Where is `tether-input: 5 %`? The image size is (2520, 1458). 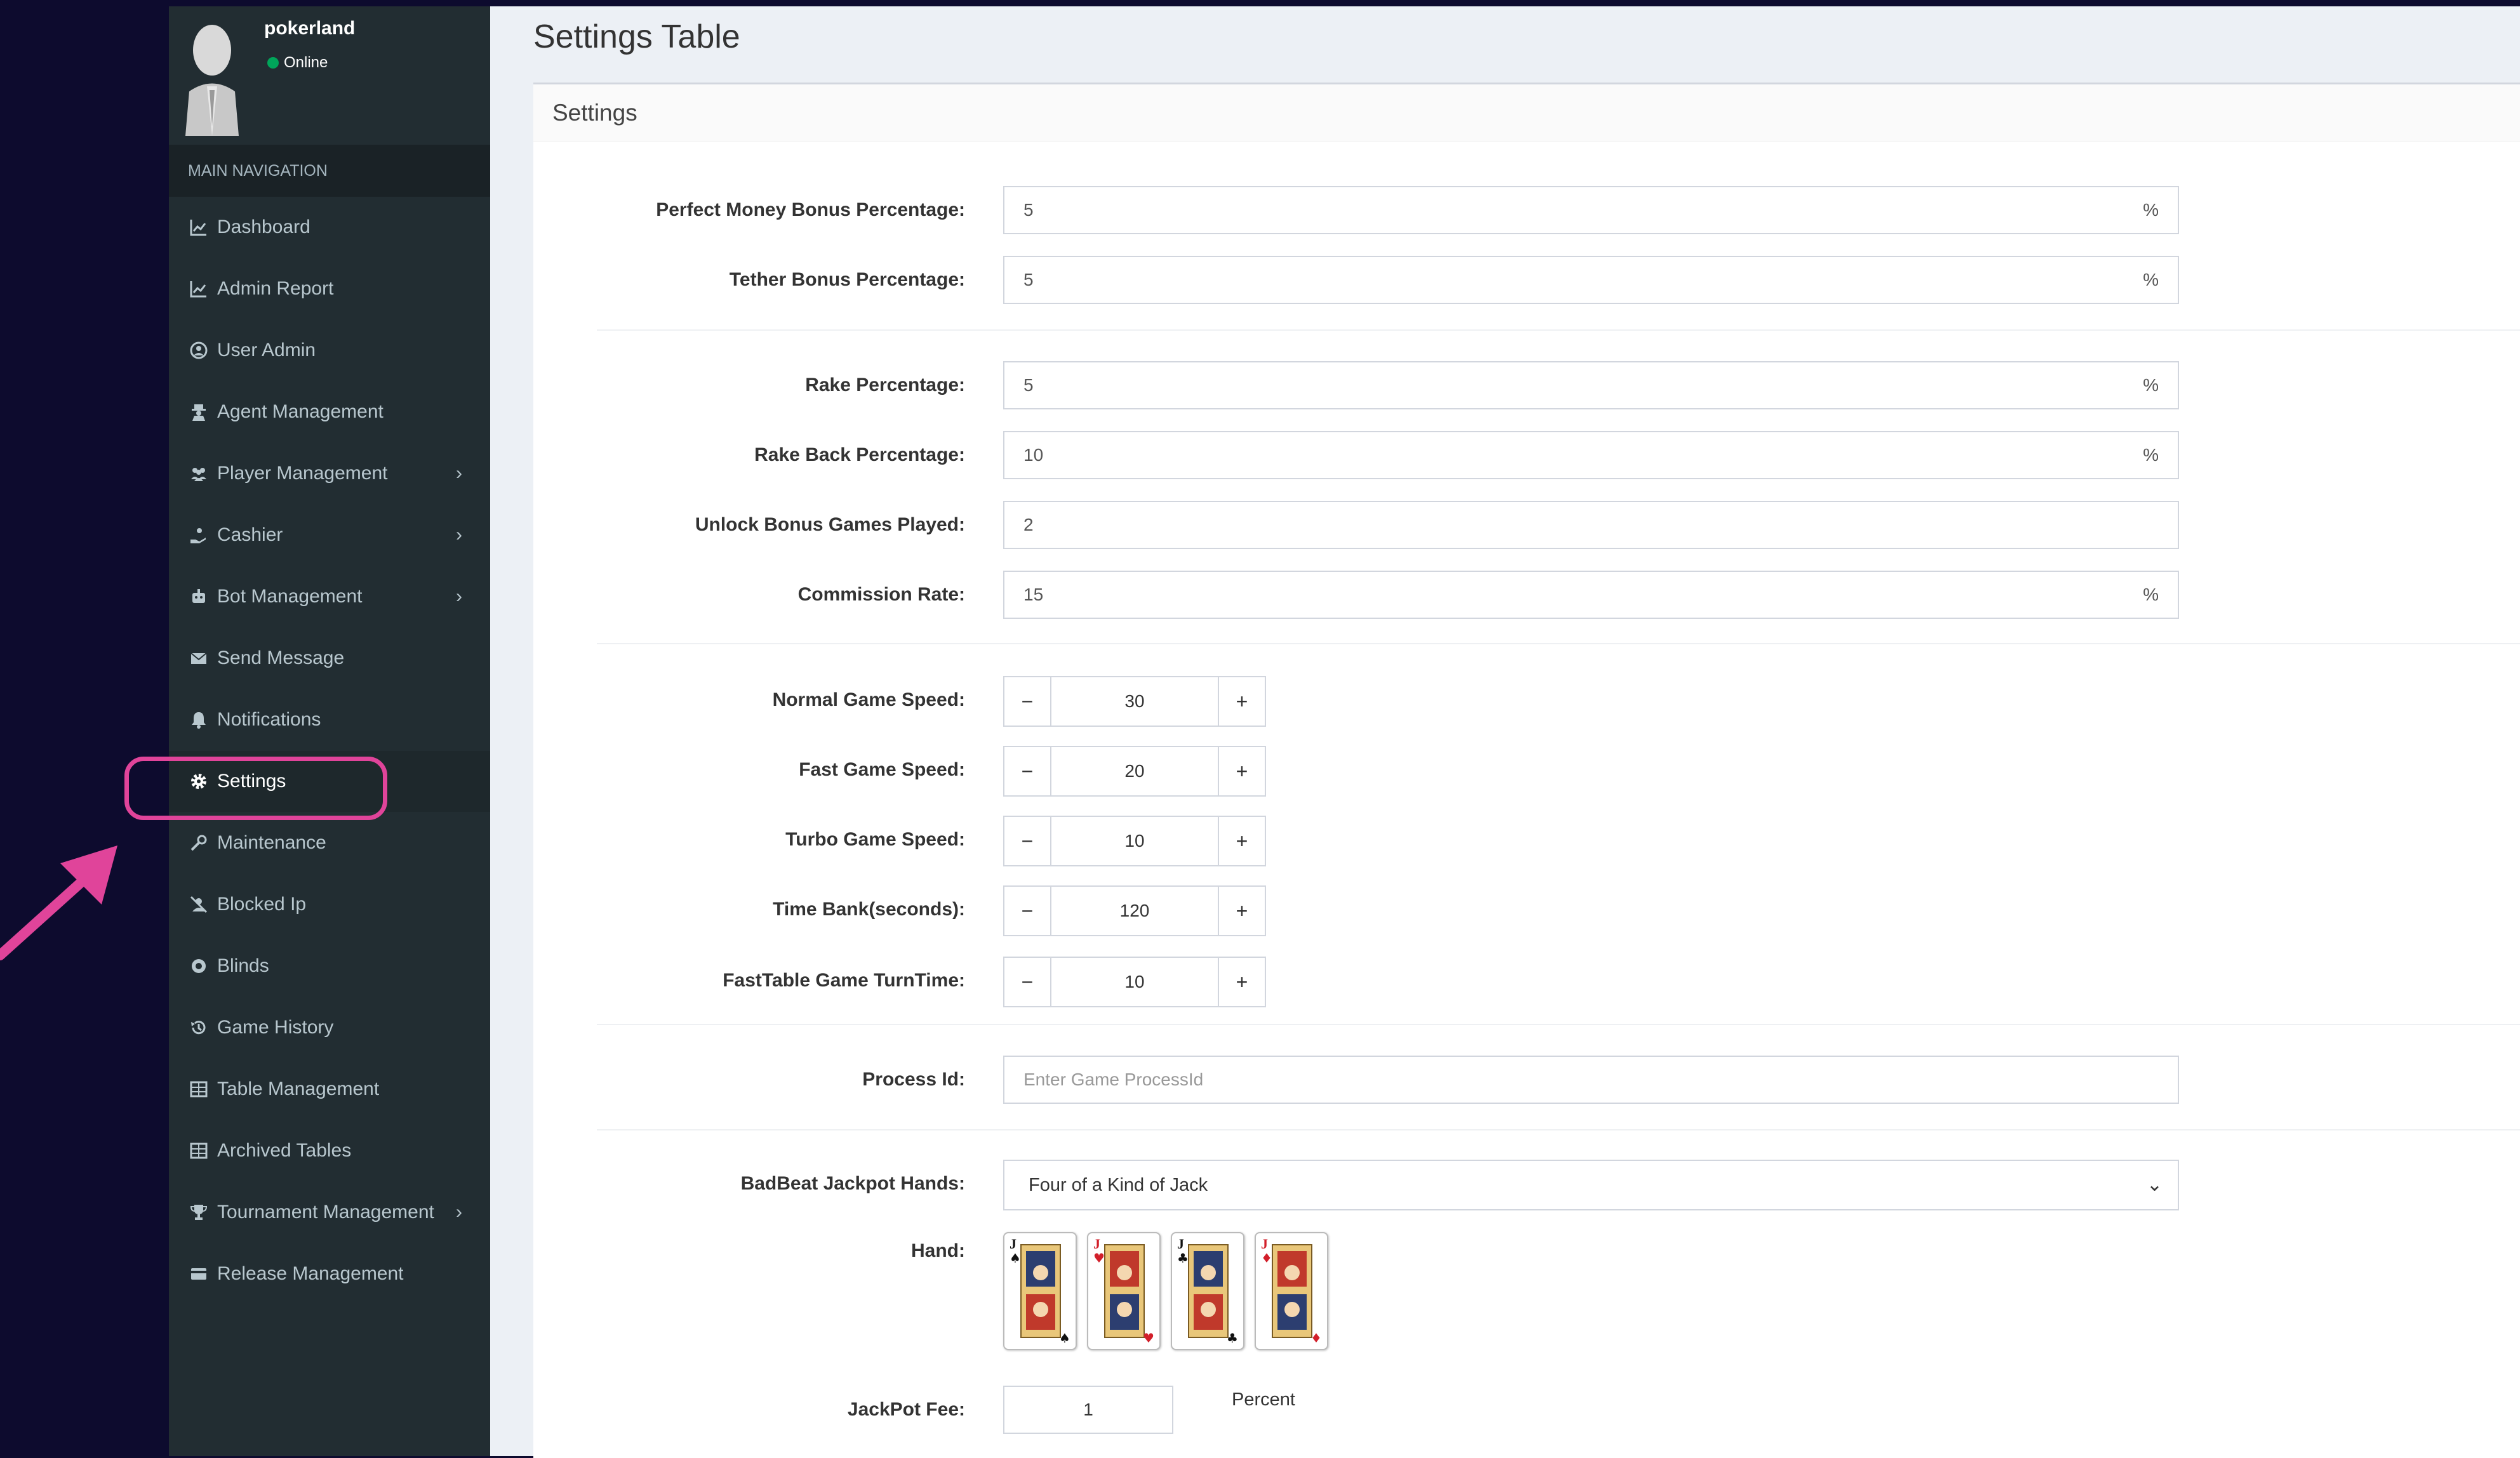 tether-input: 5 % is located at coordinates (1591, 280).